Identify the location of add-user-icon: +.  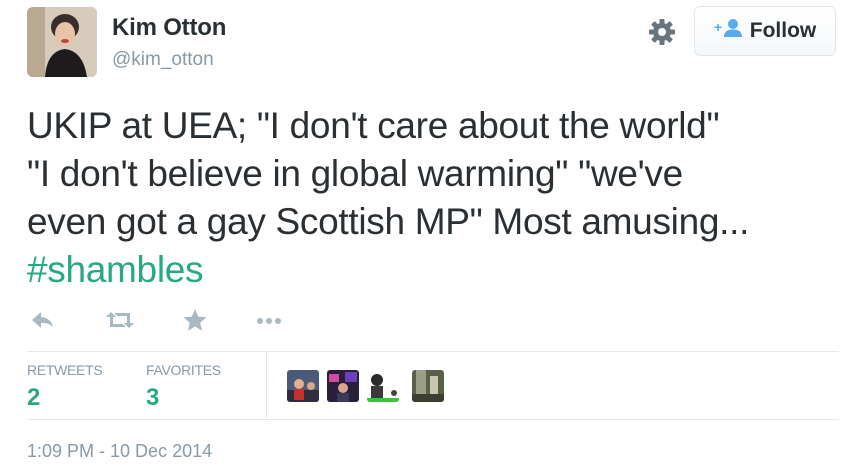
(729, 31).